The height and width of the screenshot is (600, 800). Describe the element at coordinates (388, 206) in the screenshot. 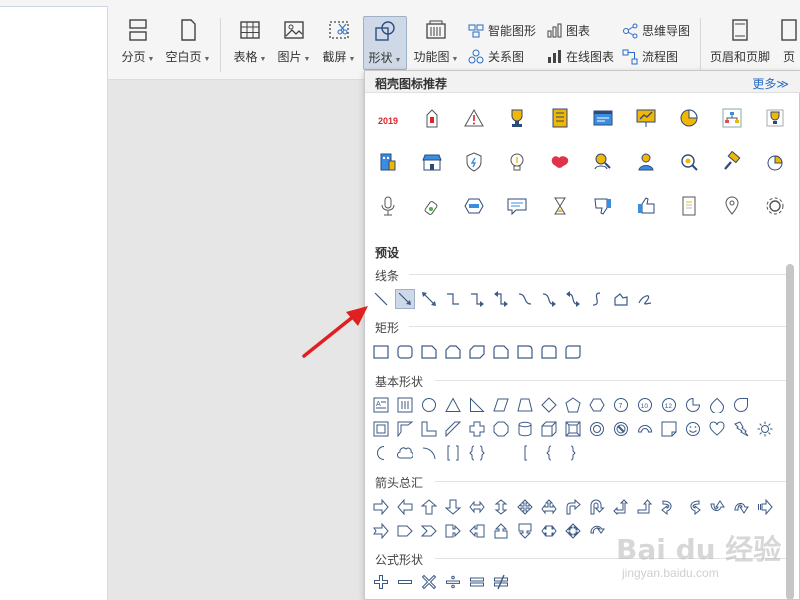

I see `microphone-icon` at that location.